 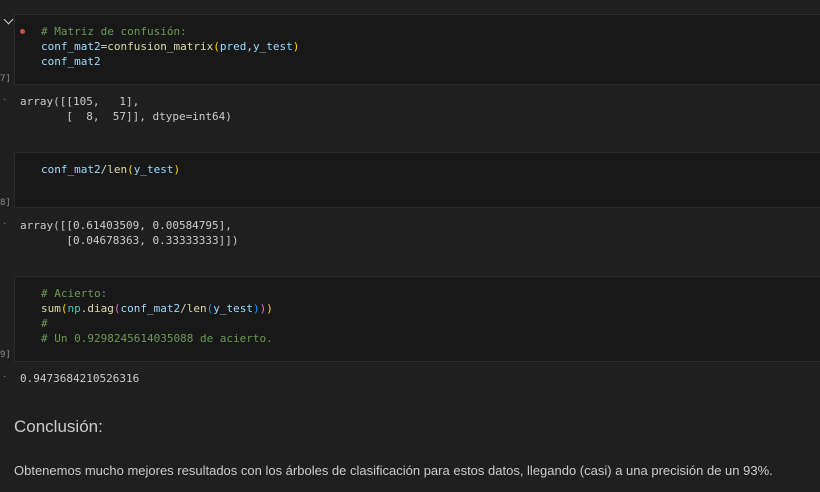 I want to click on execution-count: 7], so click(x=5, y=79).